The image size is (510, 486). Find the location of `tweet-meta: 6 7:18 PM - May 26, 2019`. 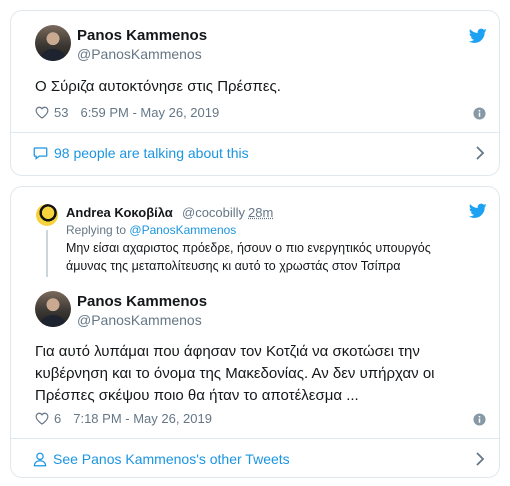

tweet-meta: 6 7:18 PM - May 26, 2019 is located at coordinates (123, 418).